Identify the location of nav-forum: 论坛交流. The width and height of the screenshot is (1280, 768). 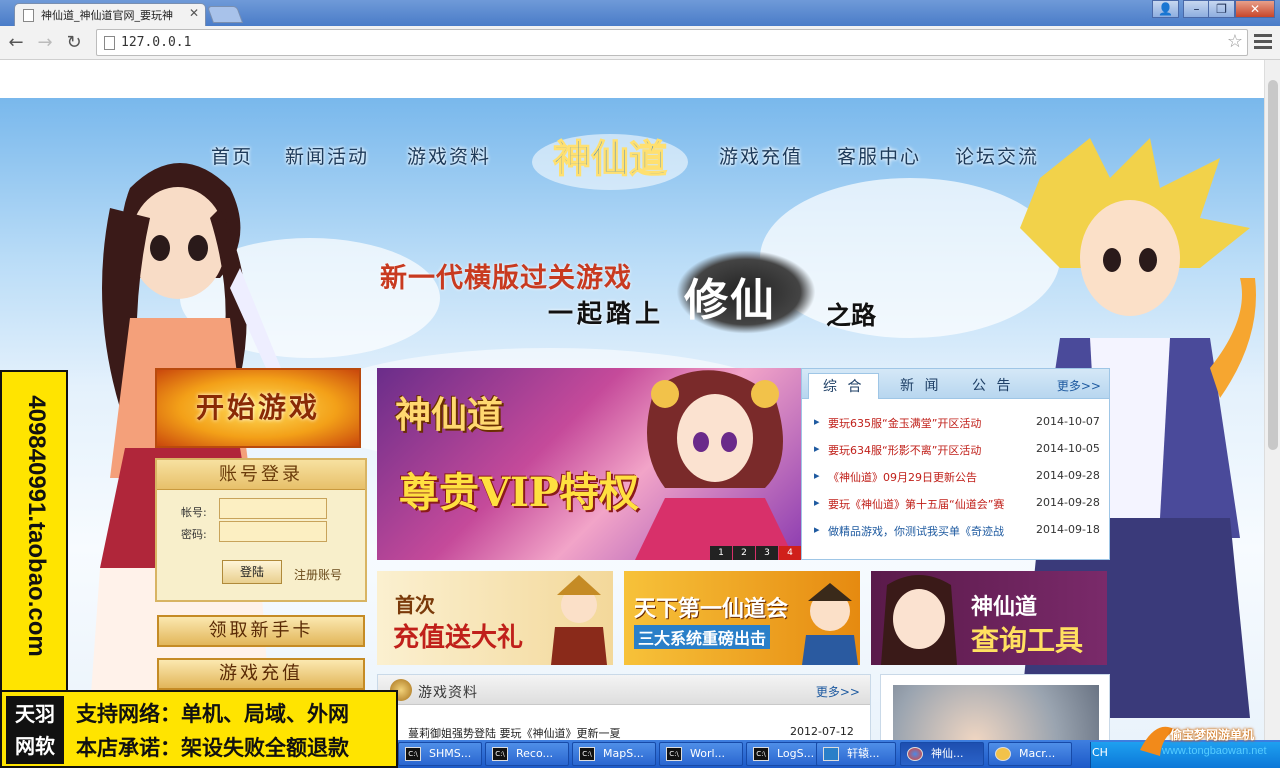
(997, 155).